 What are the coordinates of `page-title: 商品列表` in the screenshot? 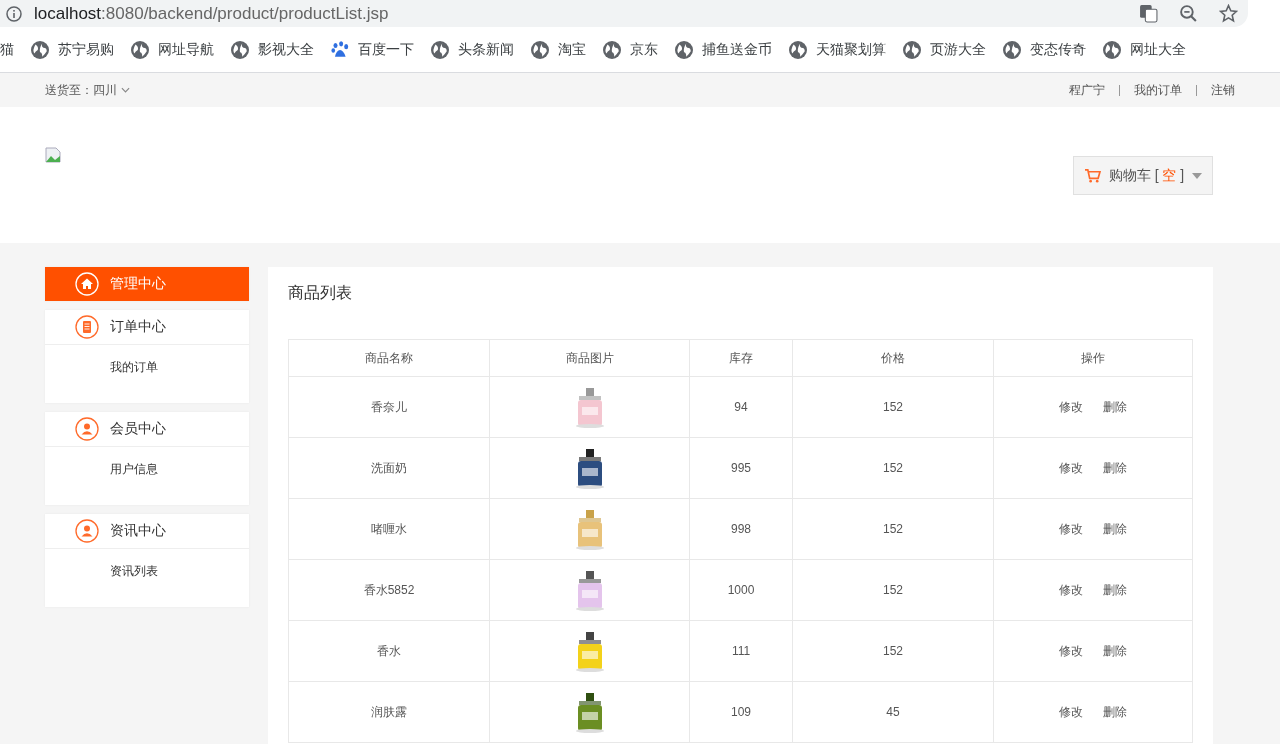 It's located at (320, 293).